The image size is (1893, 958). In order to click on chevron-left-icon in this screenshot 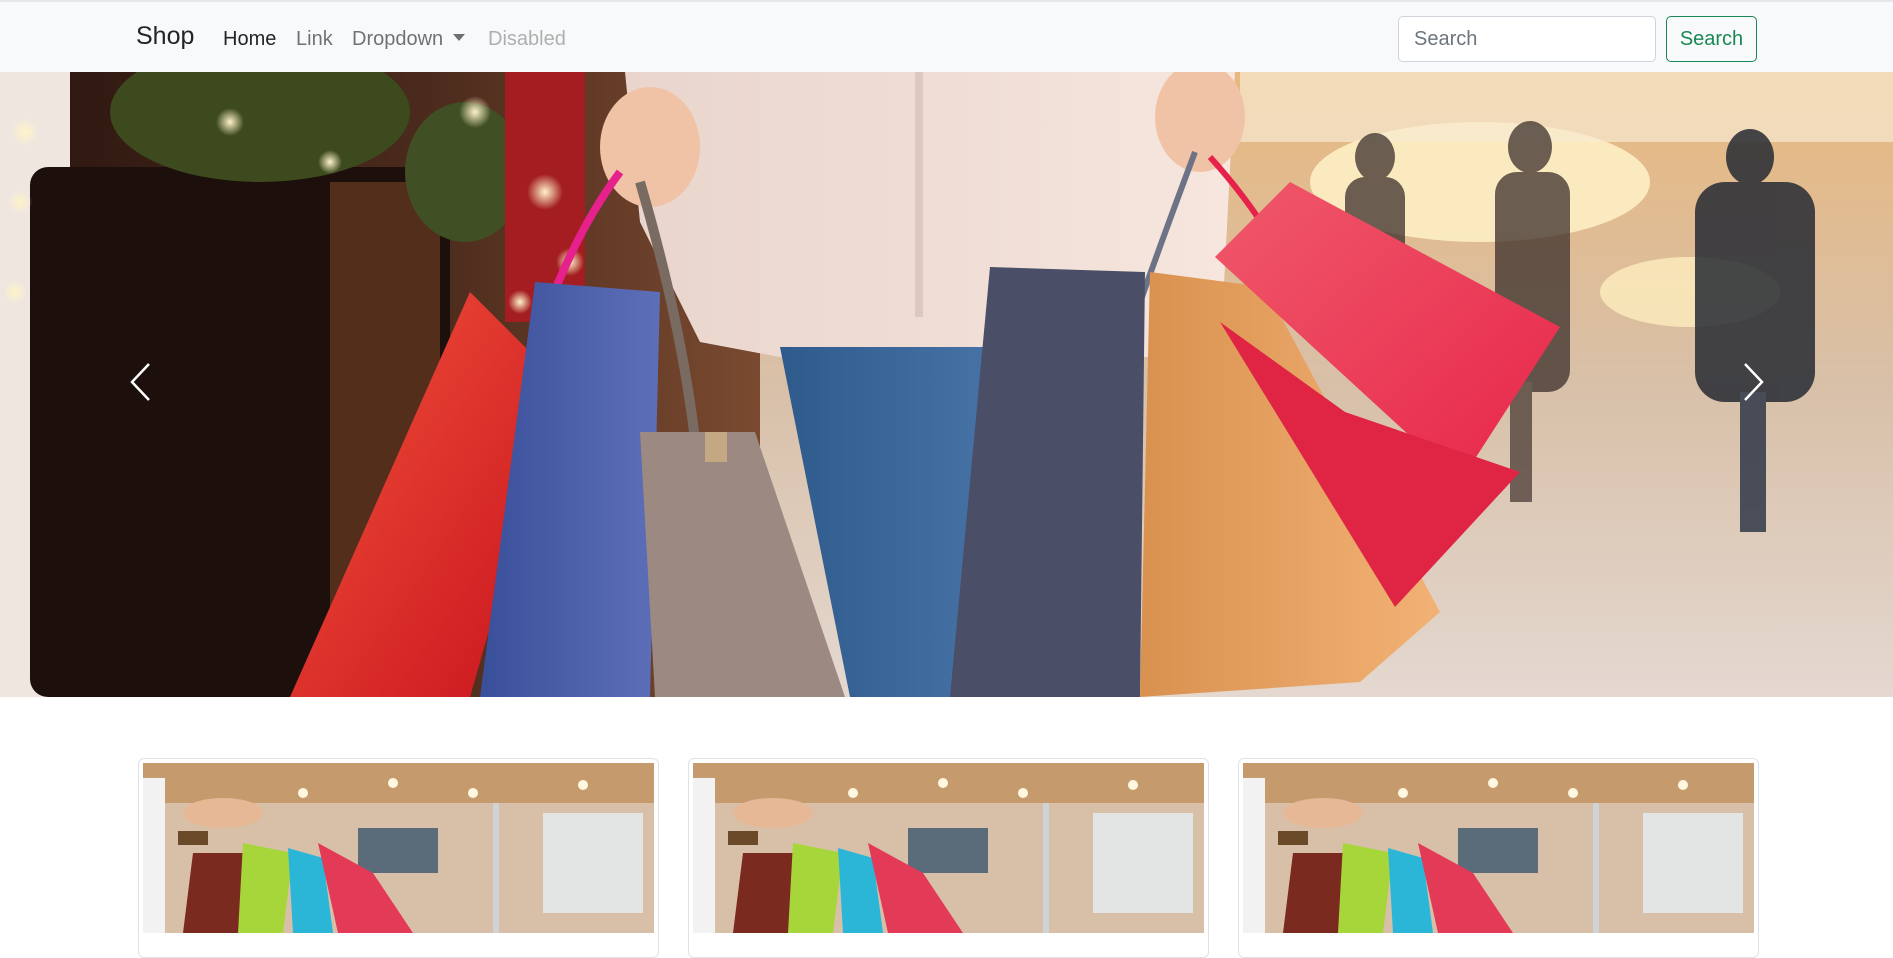, I will do `click(140, 382)`.